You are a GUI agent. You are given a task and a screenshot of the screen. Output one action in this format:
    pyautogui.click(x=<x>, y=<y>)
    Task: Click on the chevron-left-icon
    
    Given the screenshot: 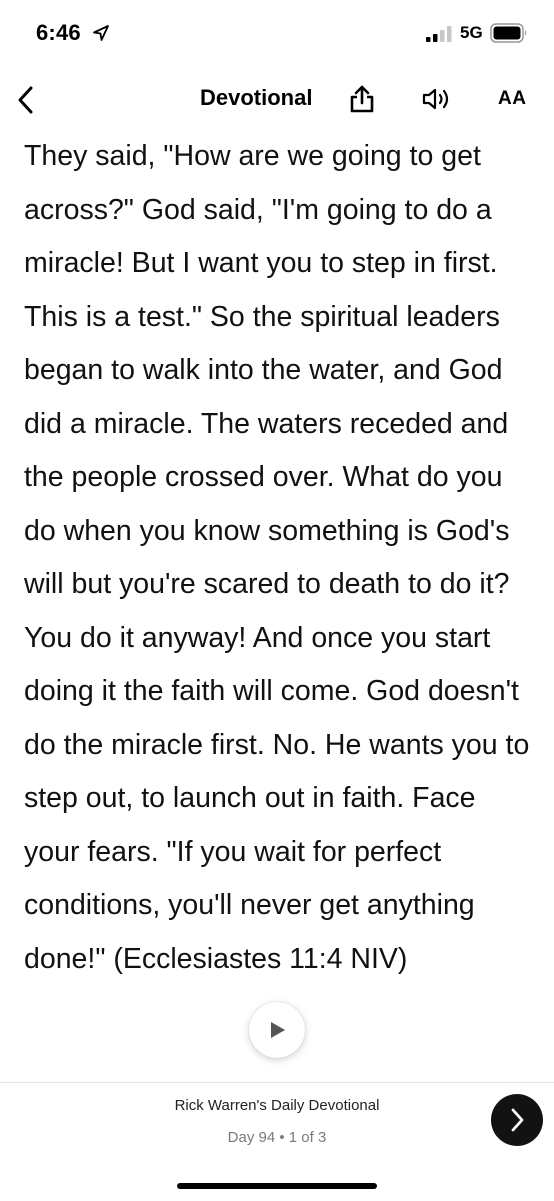 What is the action you would take?
    pyautogui.click(x=25, y=100)
    